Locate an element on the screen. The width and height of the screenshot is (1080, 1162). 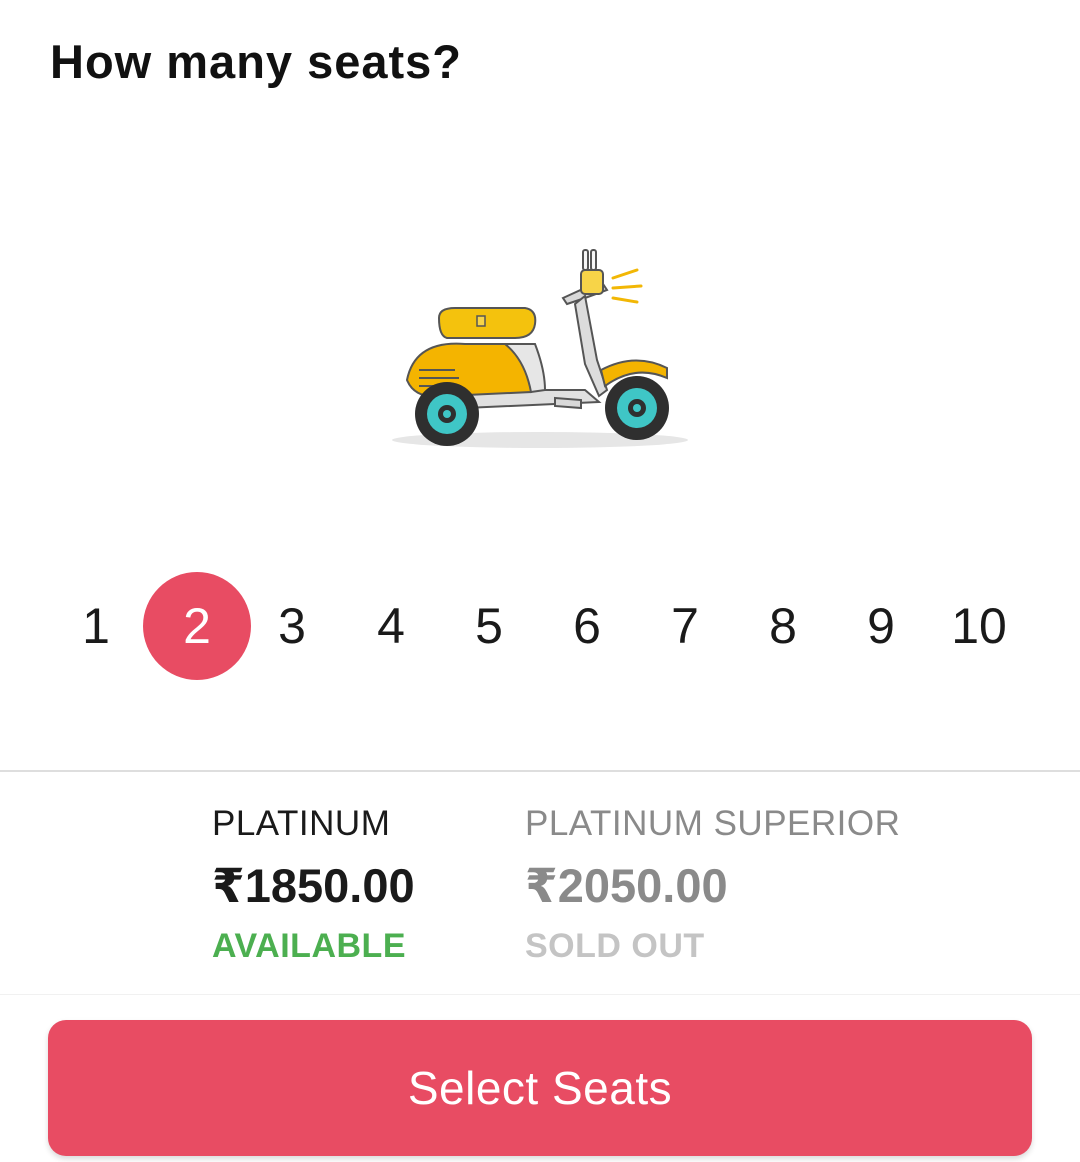
seat-option-3: 3 is located at coordinates (292, 626).